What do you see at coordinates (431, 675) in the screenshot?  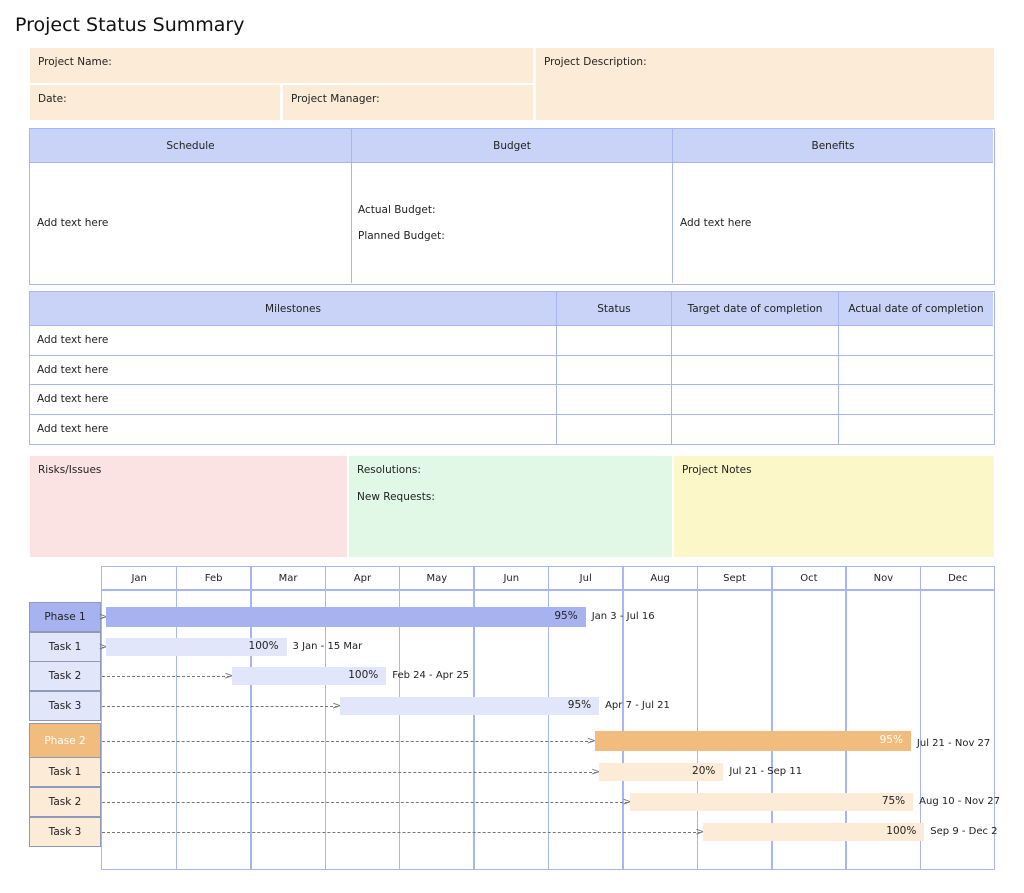 I see `gantt-date-range: Feb 24 - Apr 25` at bounding box center [431, 675].